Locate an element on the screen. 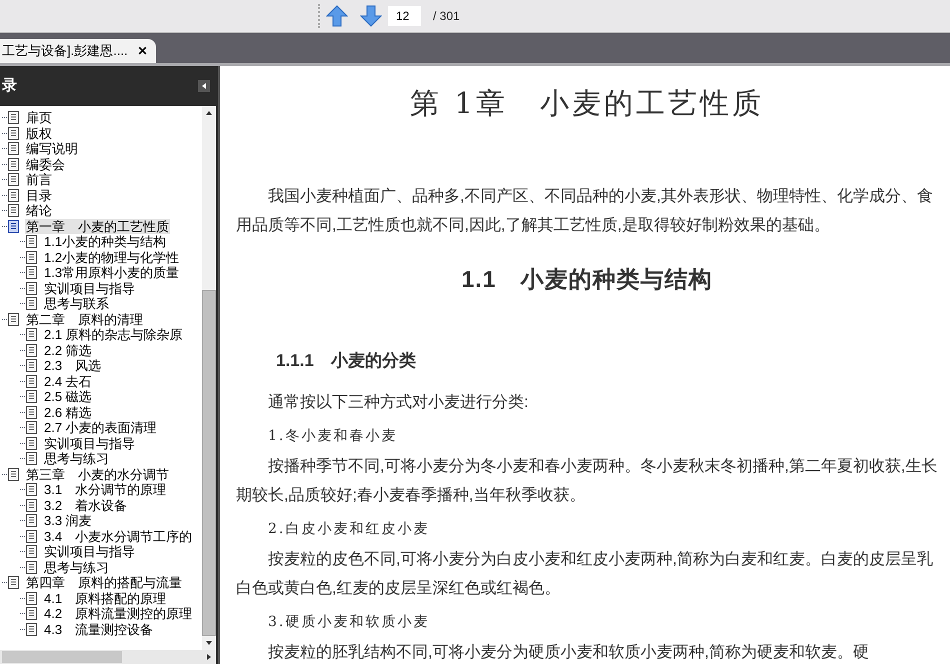 The image size is (950, 664). toc-item: 版权 is located at coordinates (39, 133).